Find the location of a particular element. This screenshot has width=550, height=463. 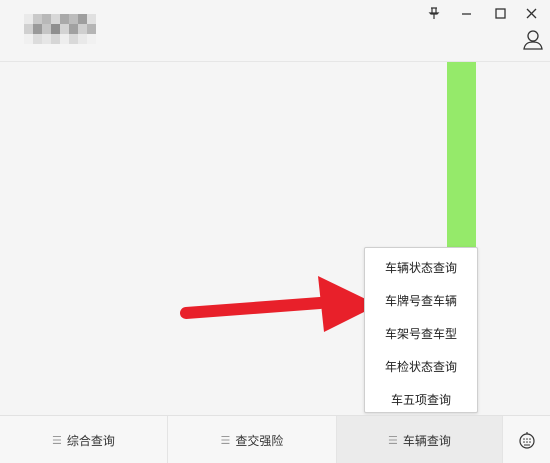

minimize-icon is located at coordinates (466, 13).